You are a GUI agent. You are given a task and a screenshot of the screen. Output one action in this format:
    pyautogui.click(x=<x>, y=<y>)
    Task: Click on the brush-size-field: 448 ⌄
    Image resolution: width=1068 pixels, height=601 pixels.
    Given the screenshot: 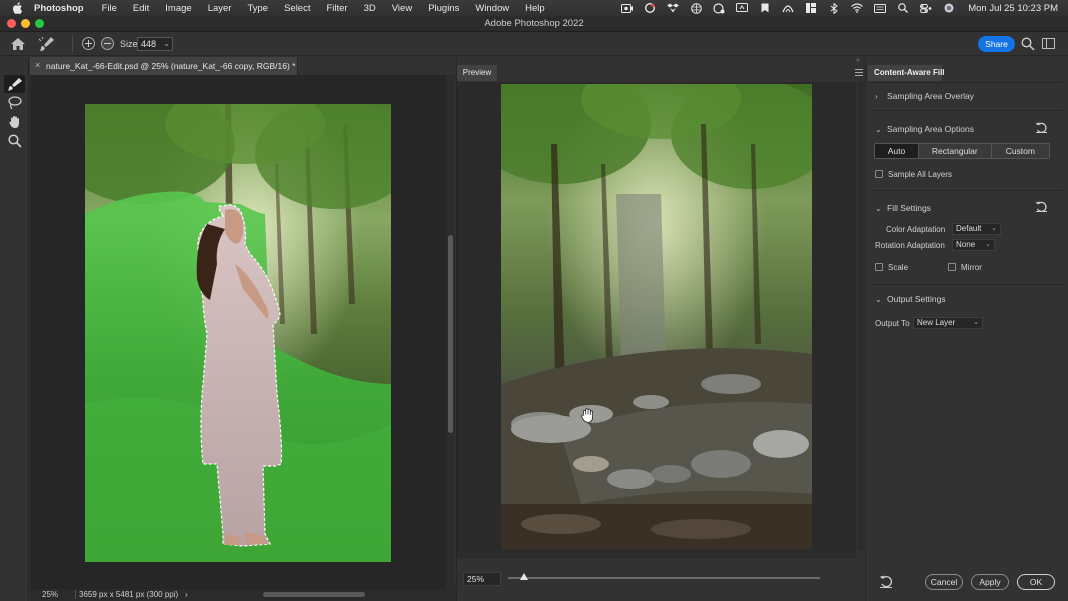 What is the action you would take?
    pyautogui.click(x=155, y=44)
    